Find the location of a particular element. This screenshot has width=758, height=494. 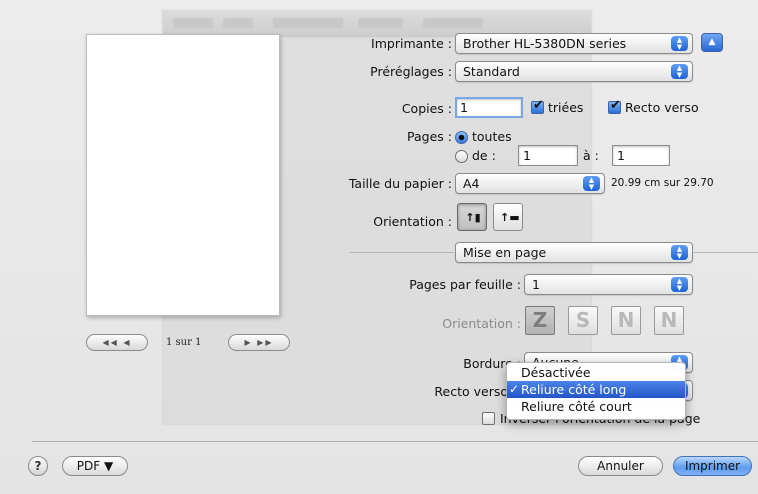

check-icon: ✓ is located at coordinates (514, 389).